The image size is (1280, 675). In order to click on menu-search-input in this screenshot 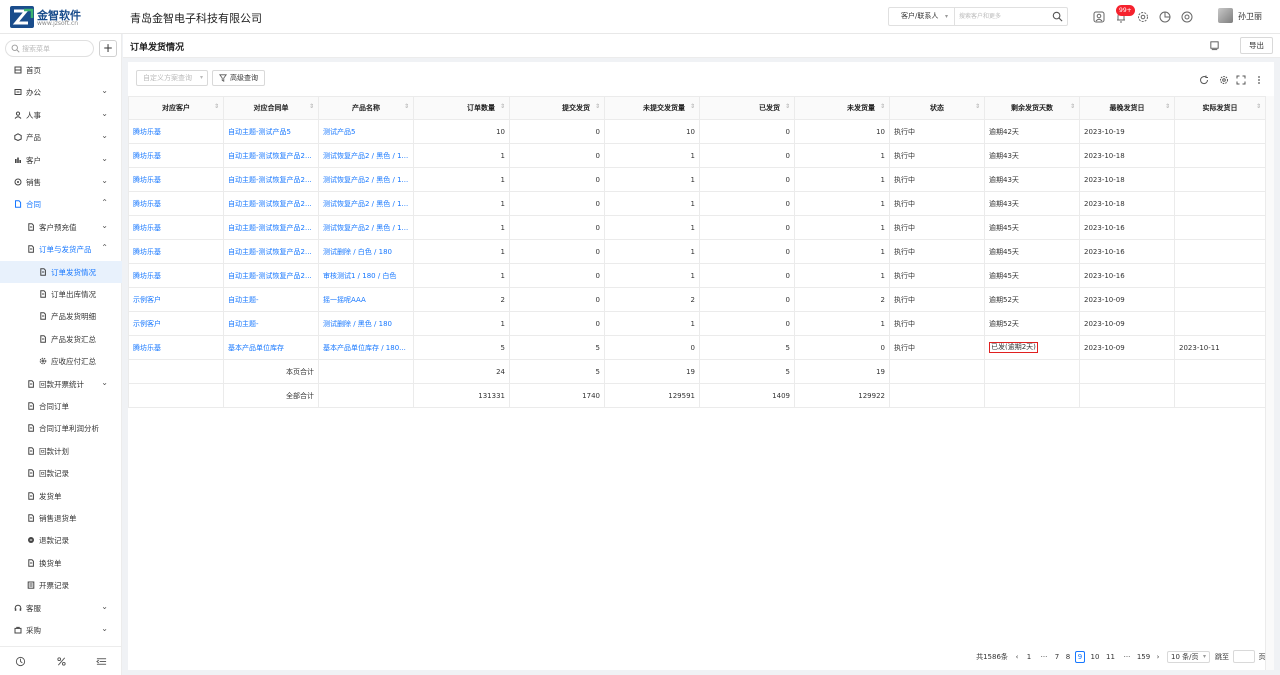, I will do `click(57, 48)`.